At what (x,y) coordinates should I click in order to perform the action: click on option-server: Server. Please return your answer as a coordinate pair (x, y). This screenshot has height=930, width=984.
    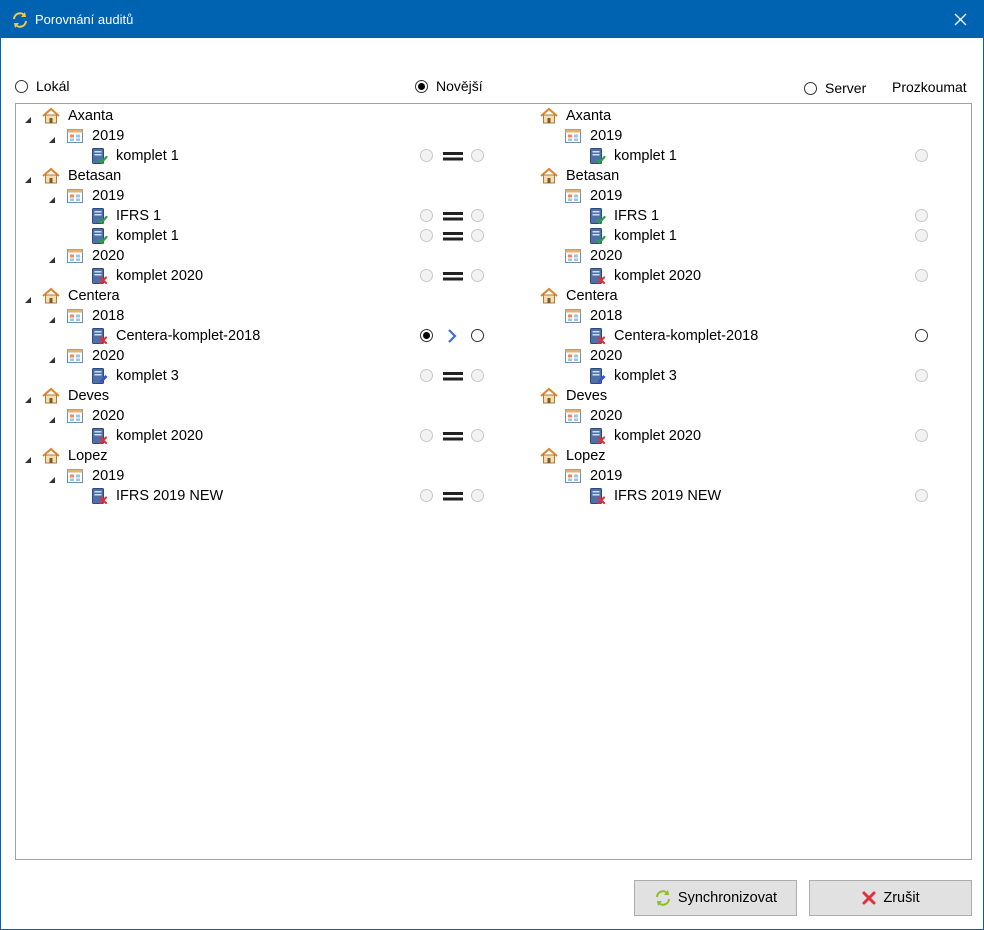
    Looking at the image, I should click on (835, 88).